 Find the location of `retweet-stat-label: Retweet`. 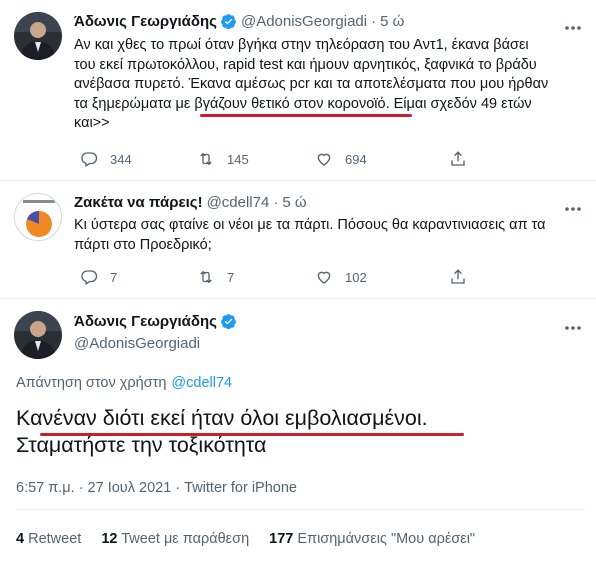

retweet-stat-label: Retweet is located at coordinates (55, 539).